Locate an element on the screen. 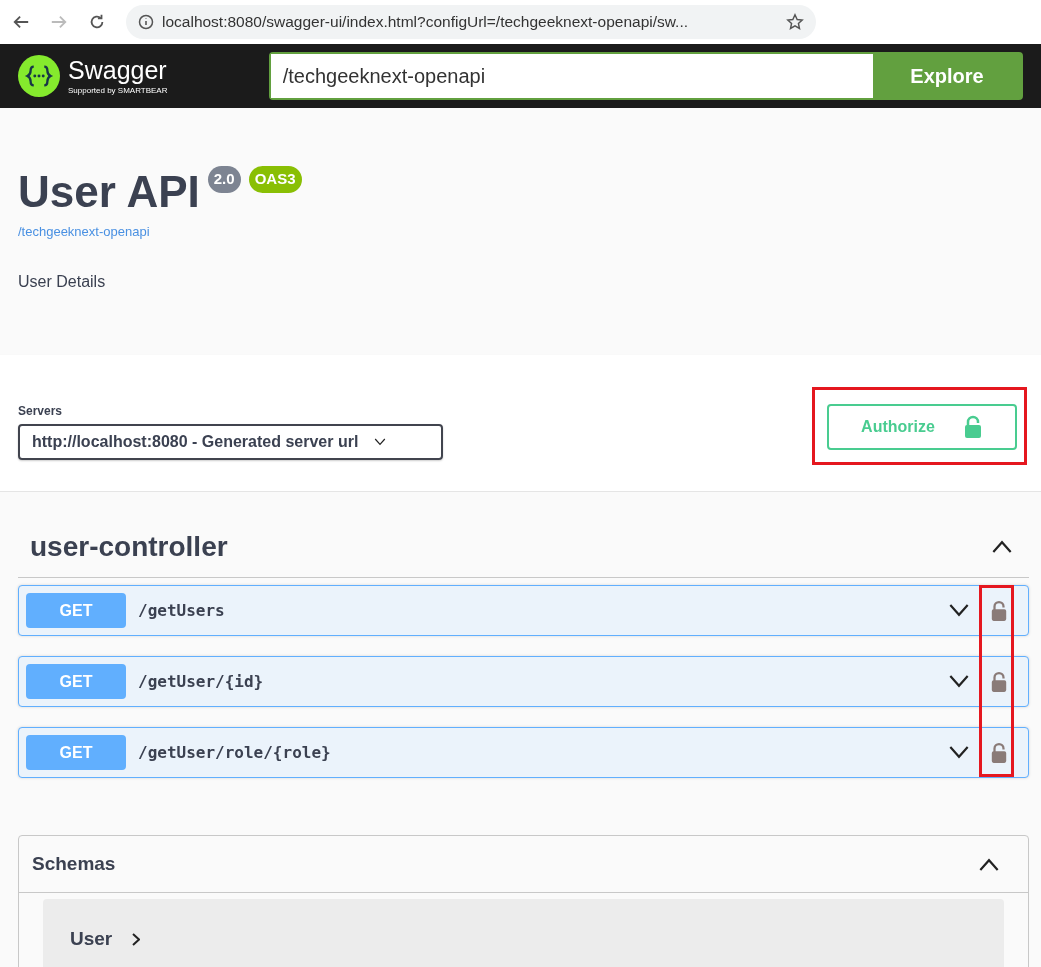  tag-header: user-controller is located at coordinates (523, 535).